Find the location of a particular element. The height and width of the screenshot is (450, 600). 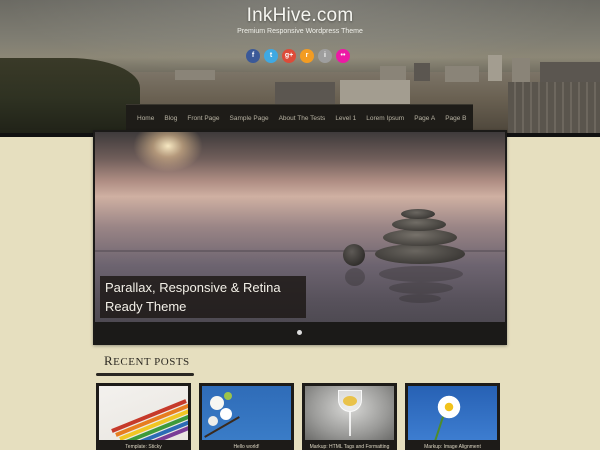

recent-posts-heading-rest: ECENT POSTS is located at coordinates (151, 362).